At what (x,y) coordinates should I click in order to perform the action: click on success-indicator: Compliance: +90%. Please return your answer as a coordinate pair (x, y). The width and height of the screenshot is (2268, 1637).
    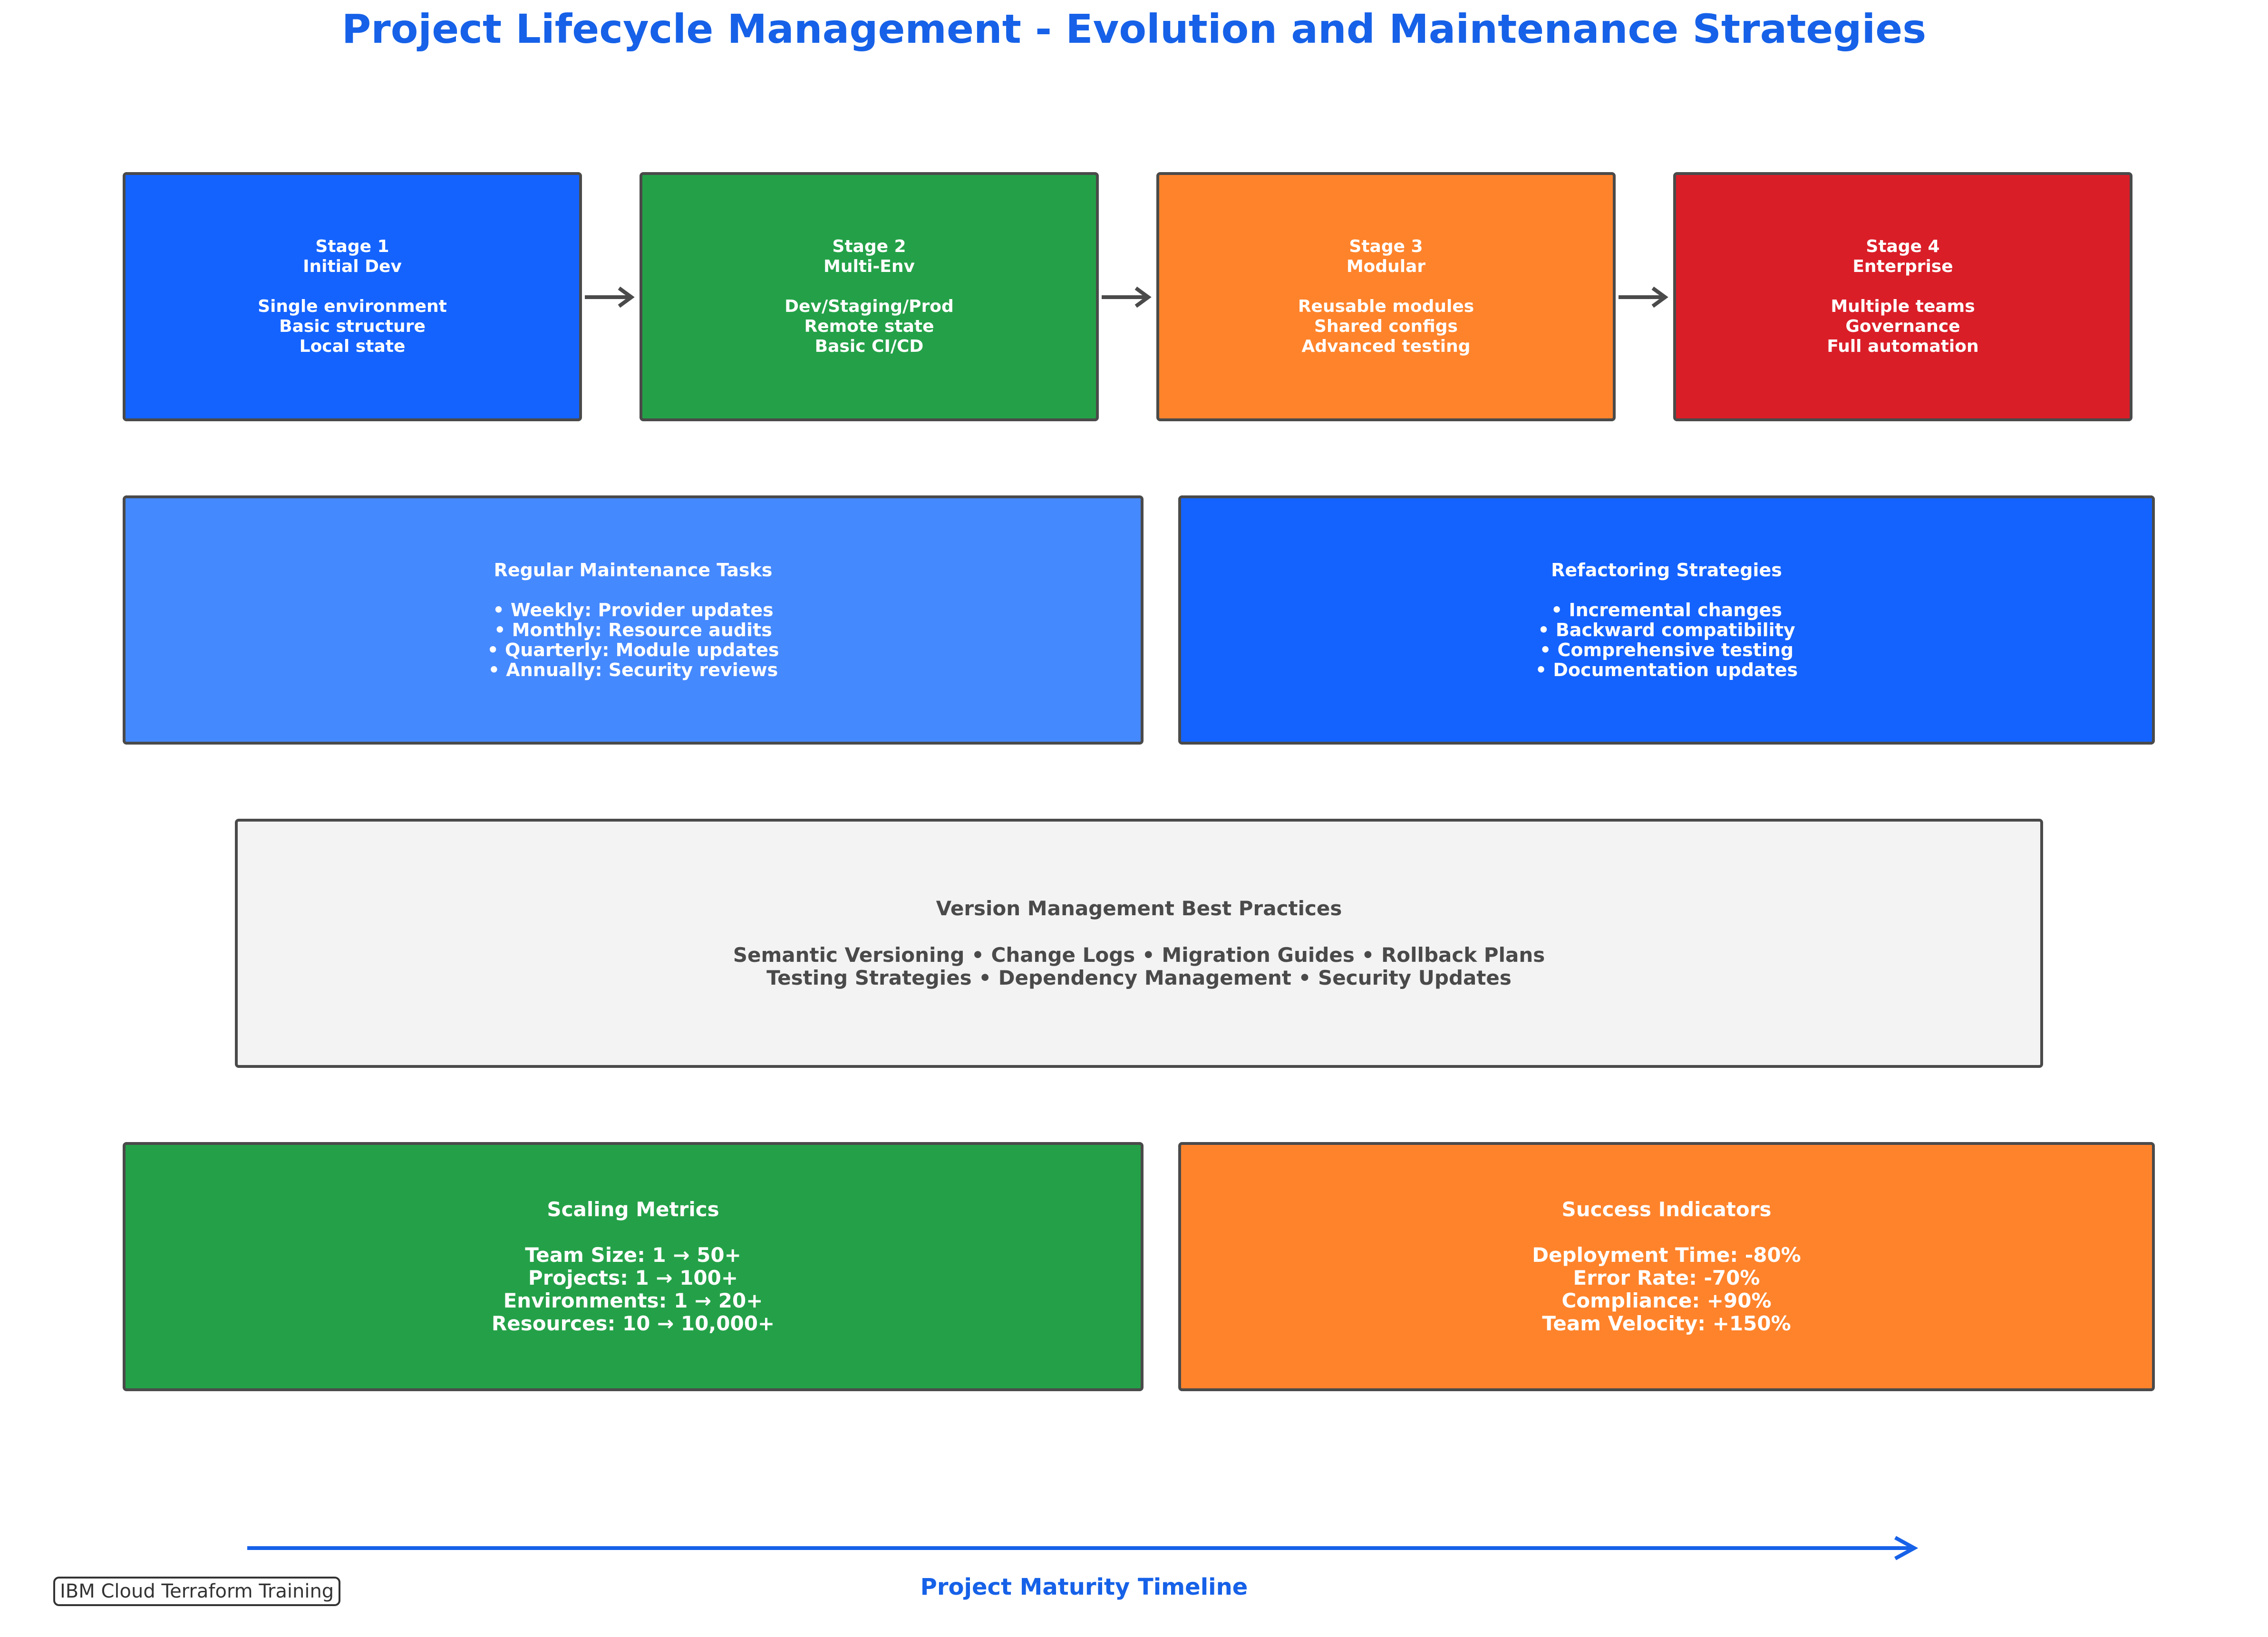
    Looking at the image, I should click on (1666, 1300).